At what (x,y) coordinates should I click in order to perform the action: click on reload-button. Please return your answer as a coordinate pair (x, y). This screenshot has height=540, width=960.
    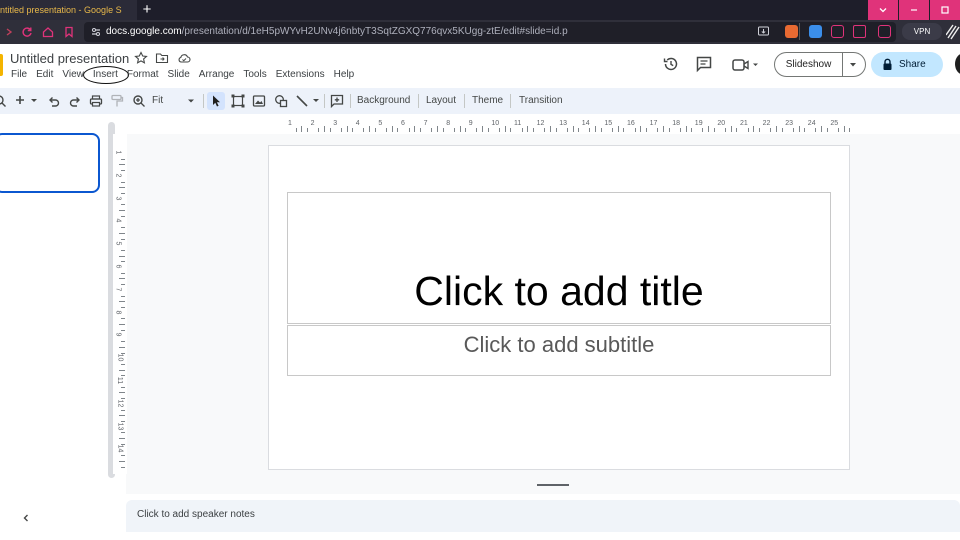
    Looking at the image, I should click on (27, 32).